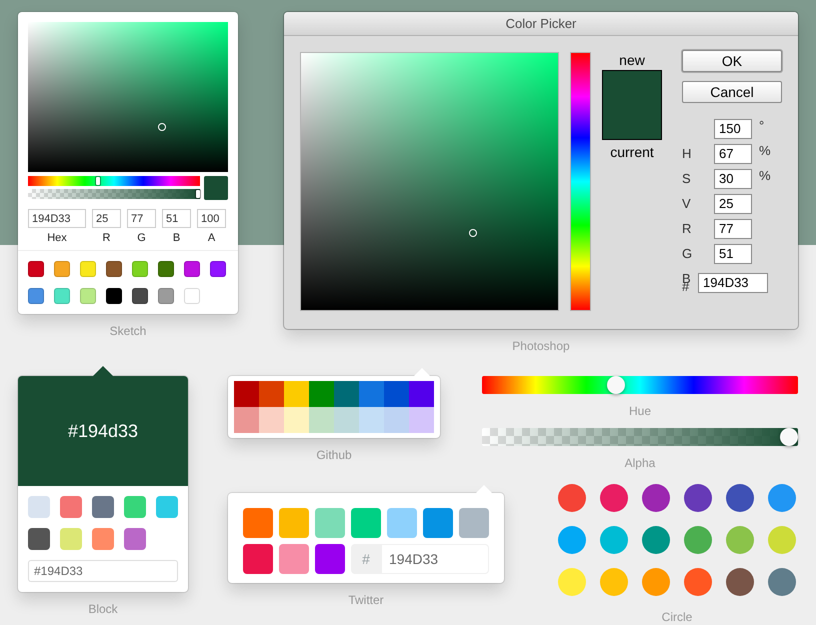  What do you see at coordinates (435, 559) in the screenshot?
I see `hex-field: 194D33` at bounding box center [435, 559].